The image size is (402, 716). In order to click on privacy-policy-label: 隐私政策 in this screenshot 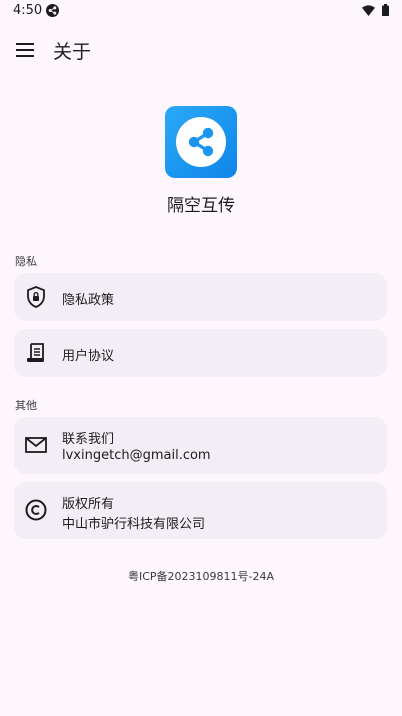, I will do `click(88, 300)`.